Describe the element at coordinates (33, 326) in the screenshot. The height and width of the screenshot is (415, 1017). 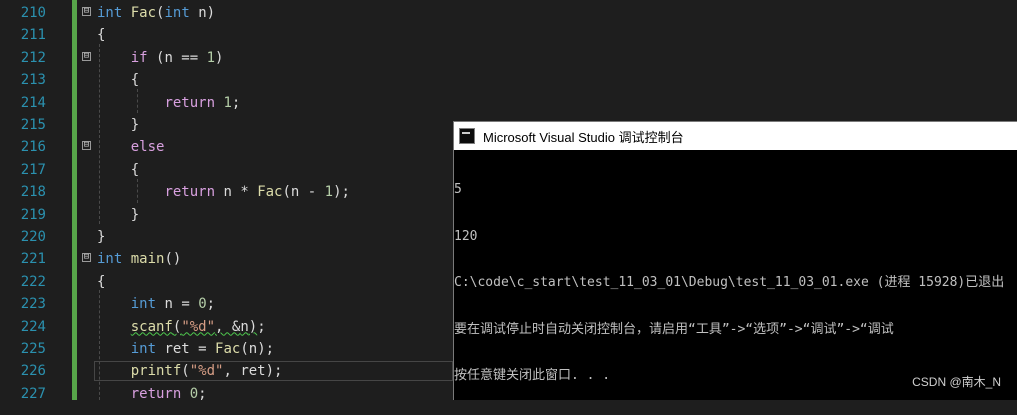
I see `line-number: 224` at that location.